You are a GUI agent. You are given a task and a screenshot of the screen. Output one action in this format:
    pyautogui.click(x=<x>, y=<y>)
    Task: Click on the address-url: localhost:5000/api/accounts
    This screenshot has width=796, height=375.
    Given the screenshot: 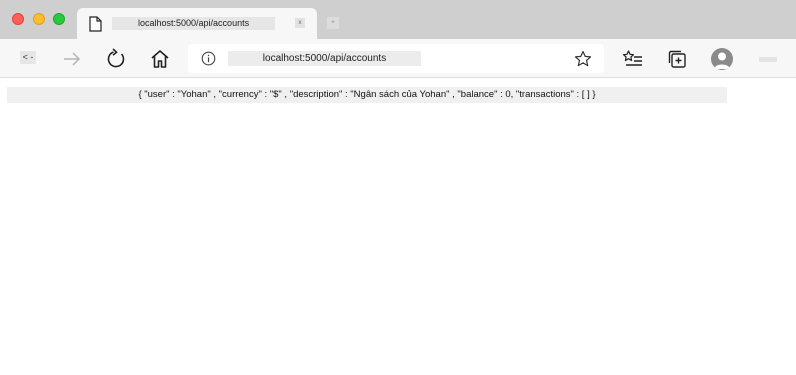 What is the action you would take?
    pyautogui.click(x=324, y=58)
    